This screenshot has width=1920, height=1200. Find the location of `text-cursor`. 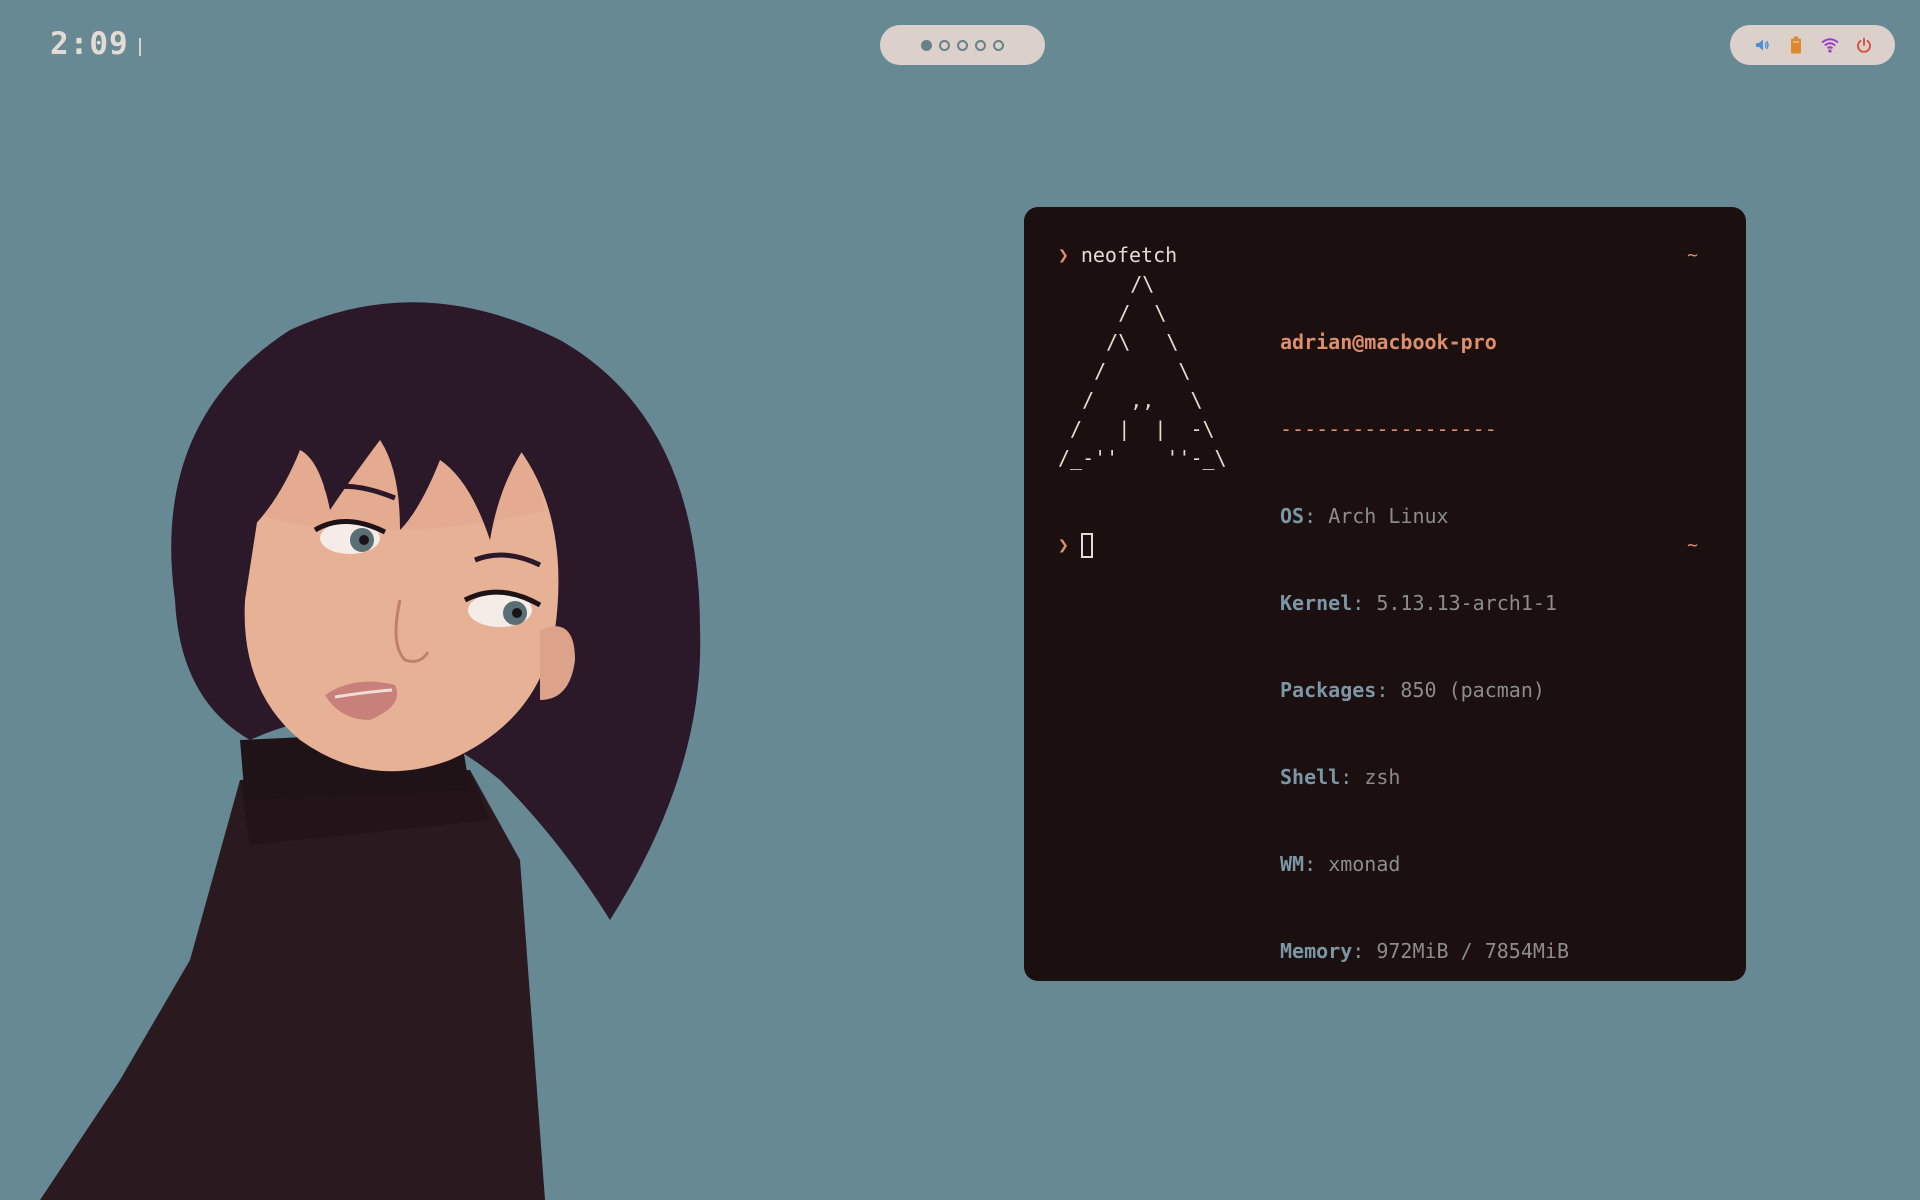

text-cursor is located at coordinates (1086, 545).